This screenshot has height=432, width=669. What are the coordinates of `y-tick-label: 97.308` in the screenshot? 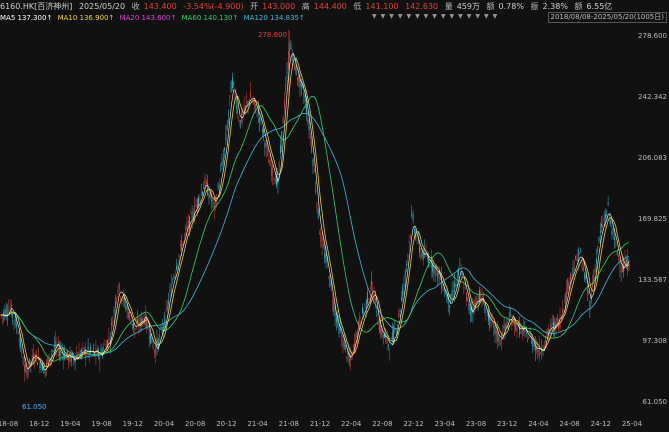 It's located at (655, 341).